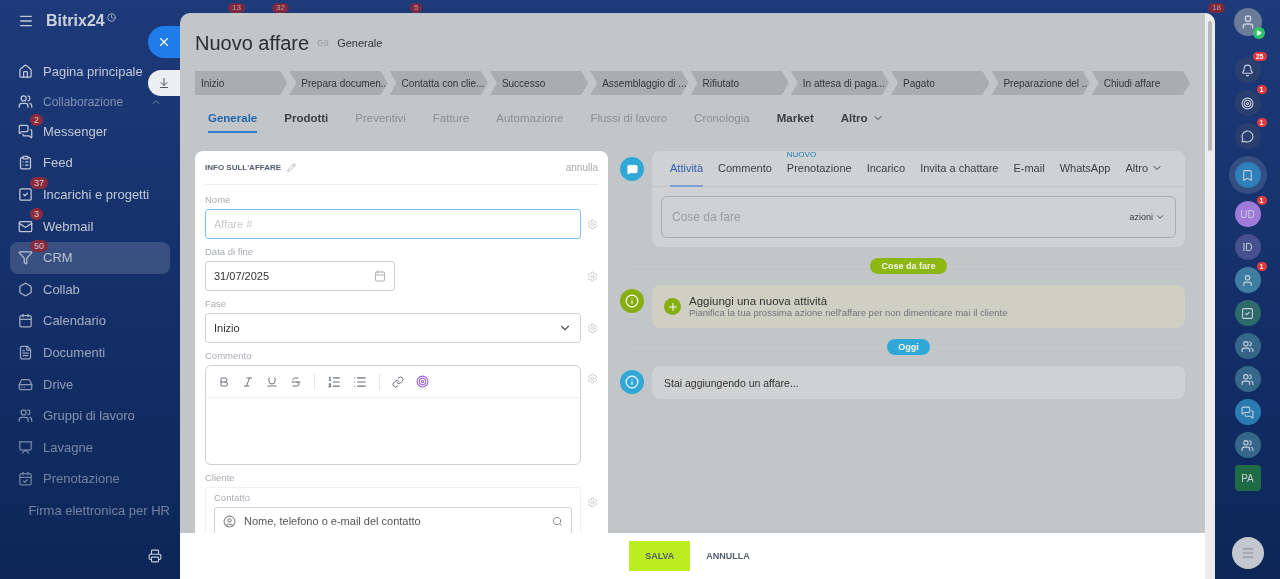 The width and height of the screenshot is (1280, 579). I want to click on count-badge: 37, so click(39, 182).